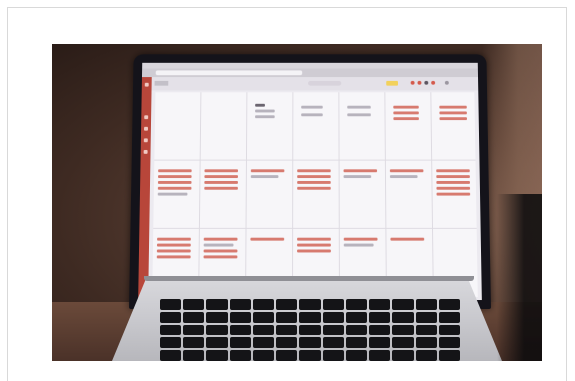 The height and width of the screenshot is (381, 575). What do you see at coordinates (229, 73) in the screenshot?
I see `browser-url-bar` at bounding box center [229, 73].